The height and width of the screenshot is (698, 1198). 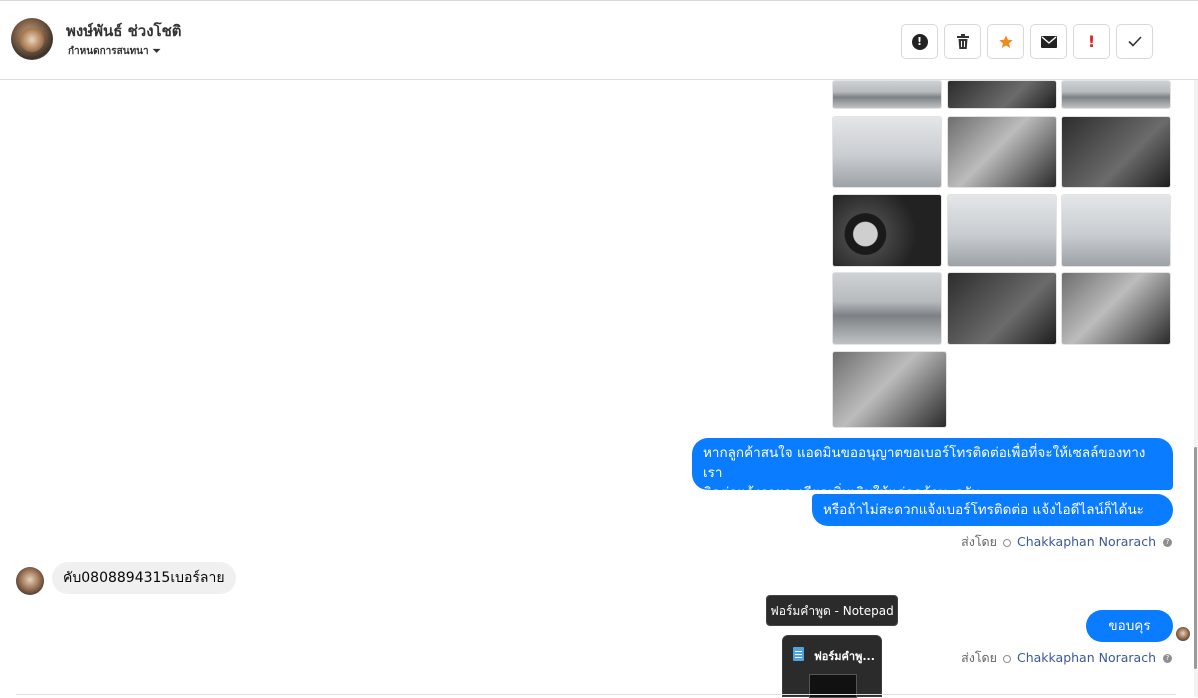 I want to click on conversation-header: พงษ์พันธ์ ช่วงโชติ กำหนดการสนทนา ⏷ ! !, so click(x=599, y=40).